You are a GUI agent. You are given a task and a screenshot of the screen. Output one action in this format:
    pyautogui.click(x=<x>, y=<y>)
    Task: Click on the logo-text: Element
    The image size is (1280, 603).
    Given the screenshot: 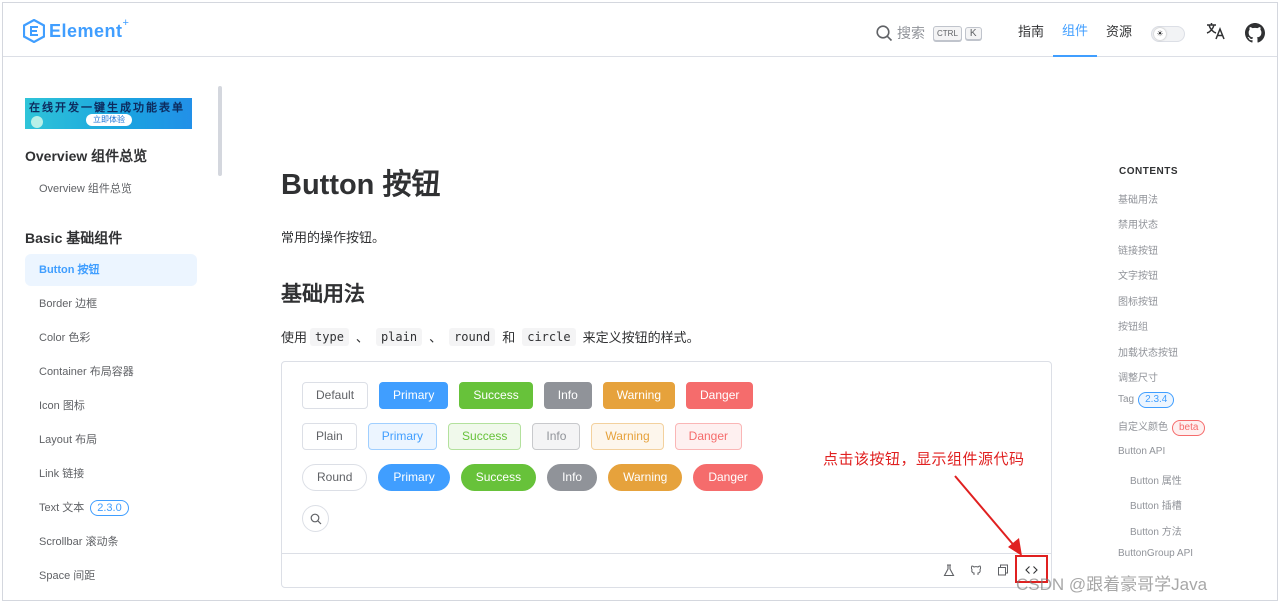 What is the action you would take?
    pyautogui.click(x=86, y=30)
    